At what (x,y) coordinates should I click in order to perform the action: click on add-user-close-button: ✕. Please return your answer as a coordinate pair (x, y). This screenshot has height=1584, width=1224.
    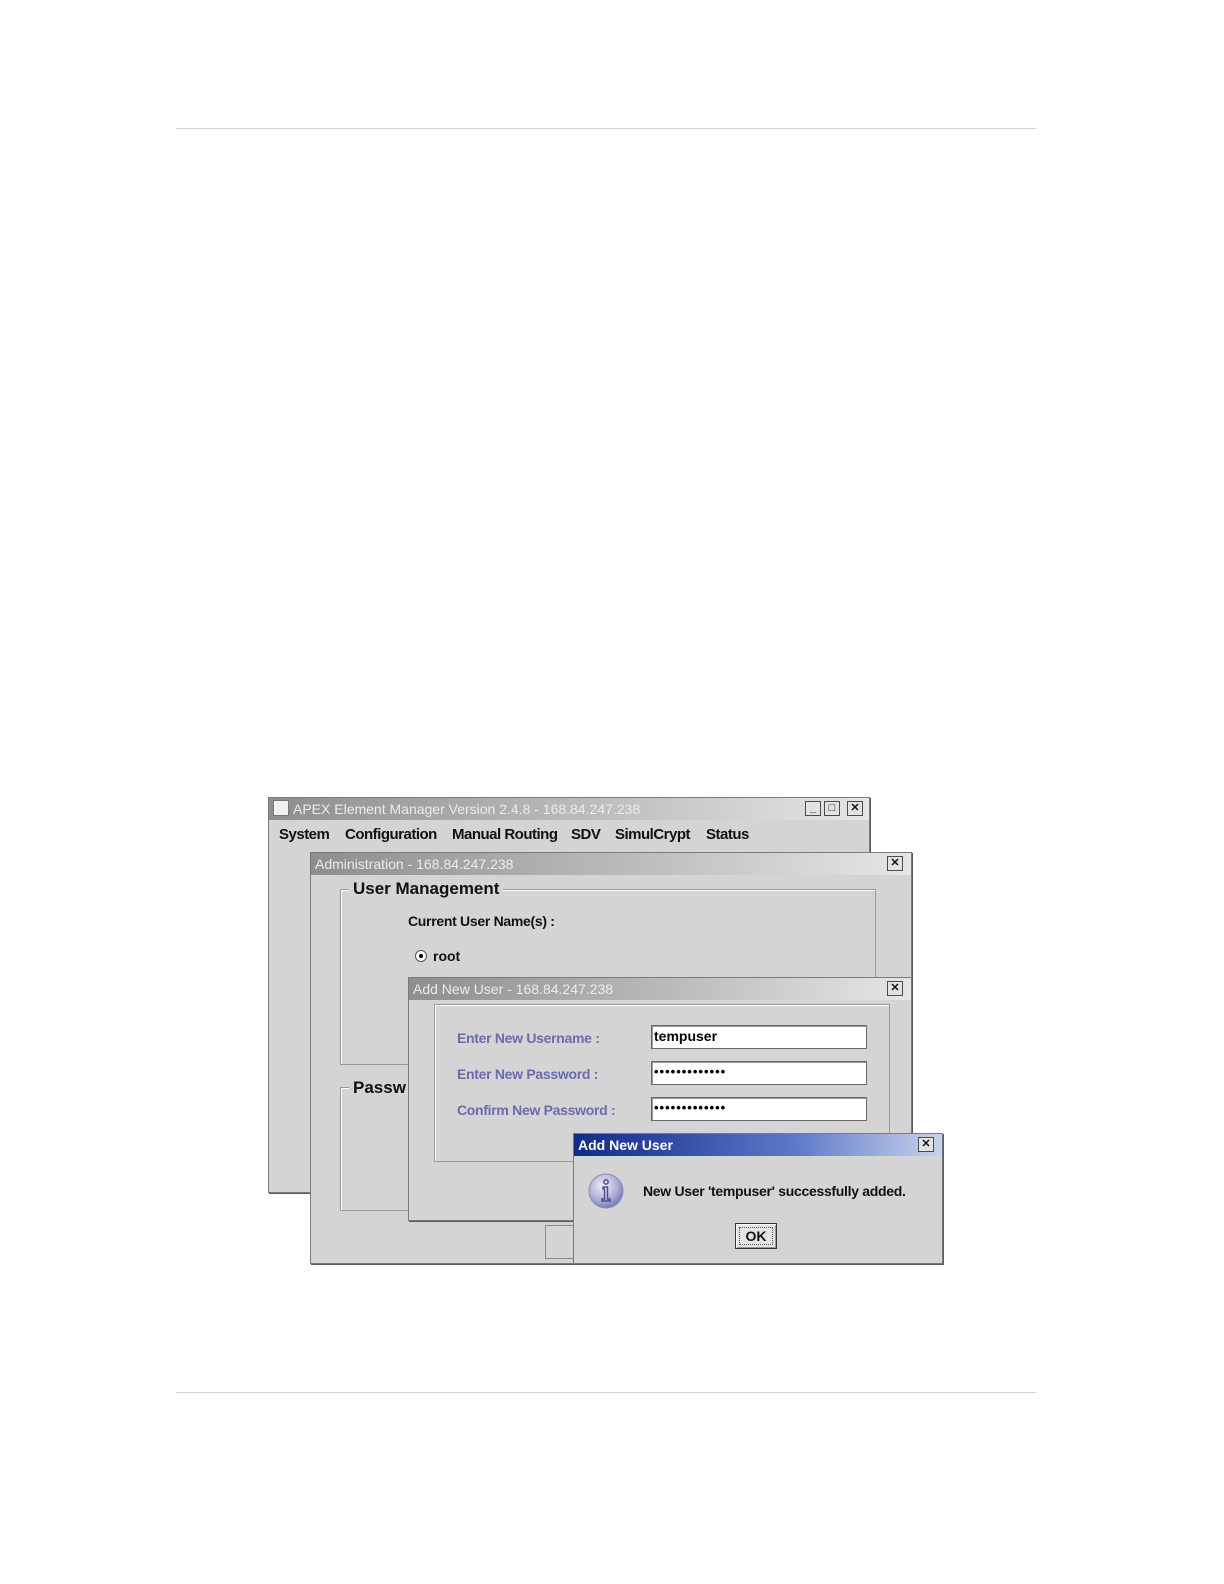
    Looking at the image, I should click on (895, 988).